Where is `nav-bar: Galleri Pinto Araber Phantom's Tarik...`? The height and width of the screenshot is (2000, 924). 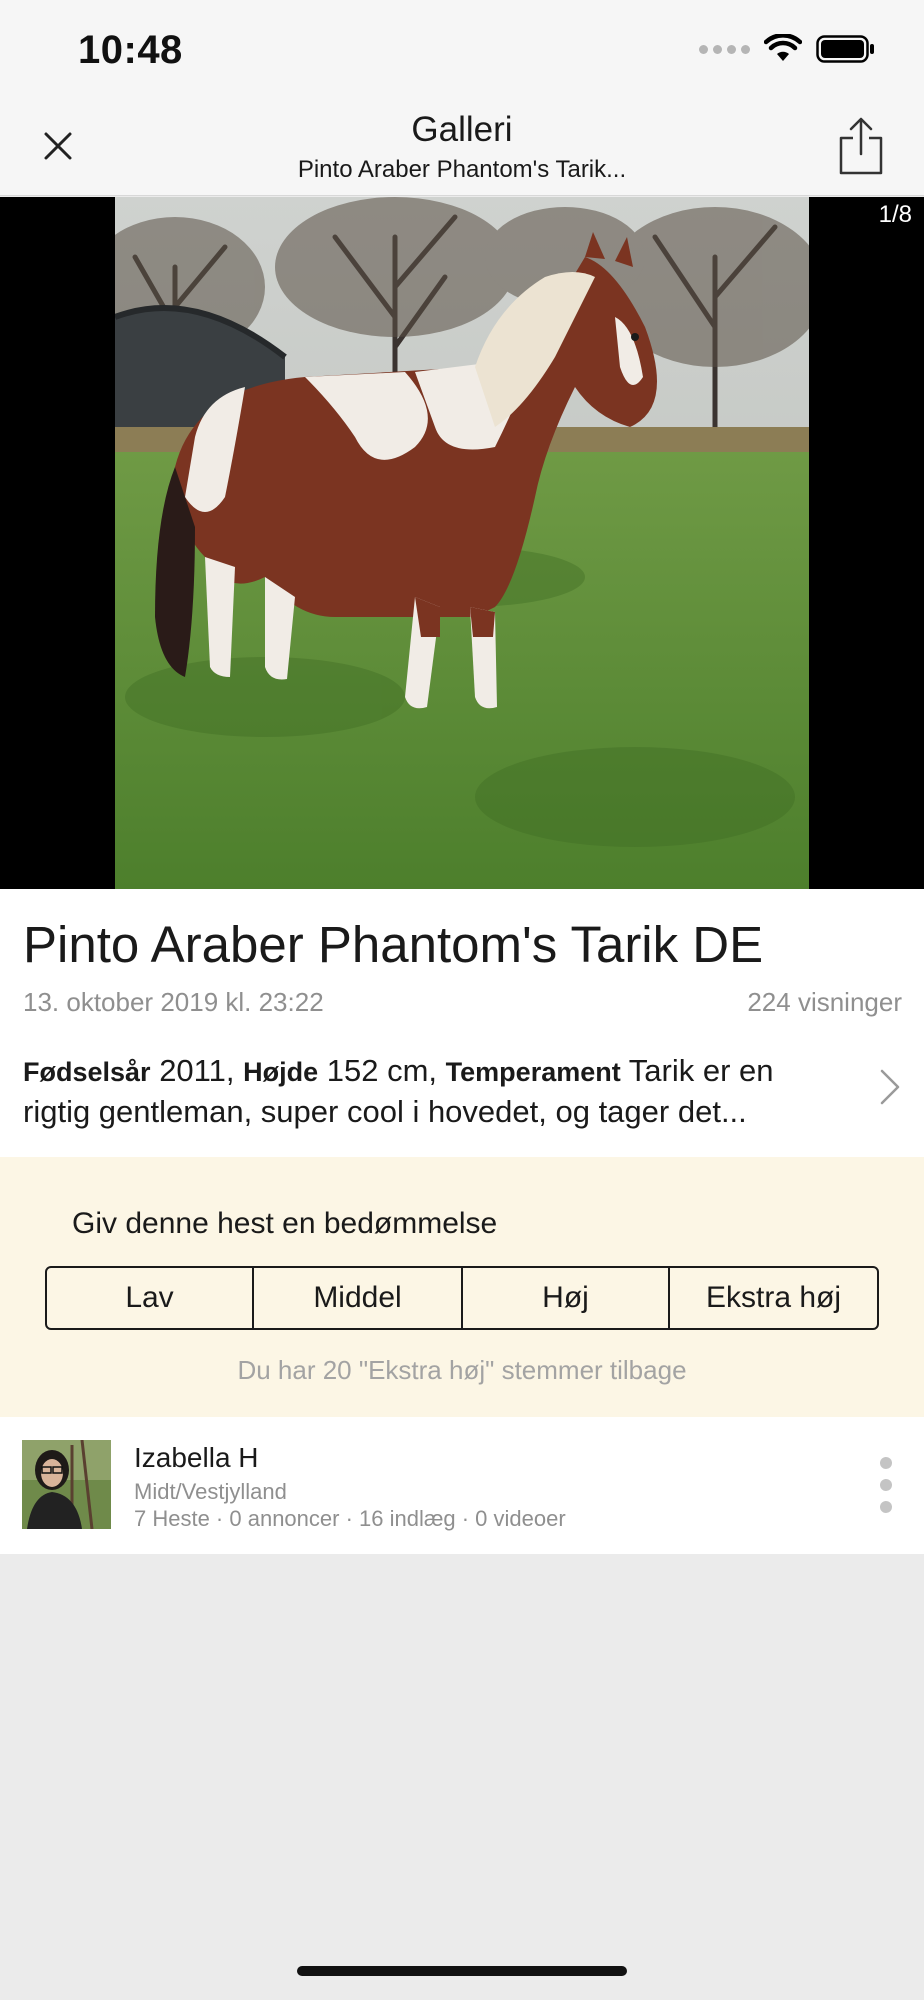 nav-bar: Galleri Pinto Araber Phantom's Tarik... is located at coordinates (462, 147).